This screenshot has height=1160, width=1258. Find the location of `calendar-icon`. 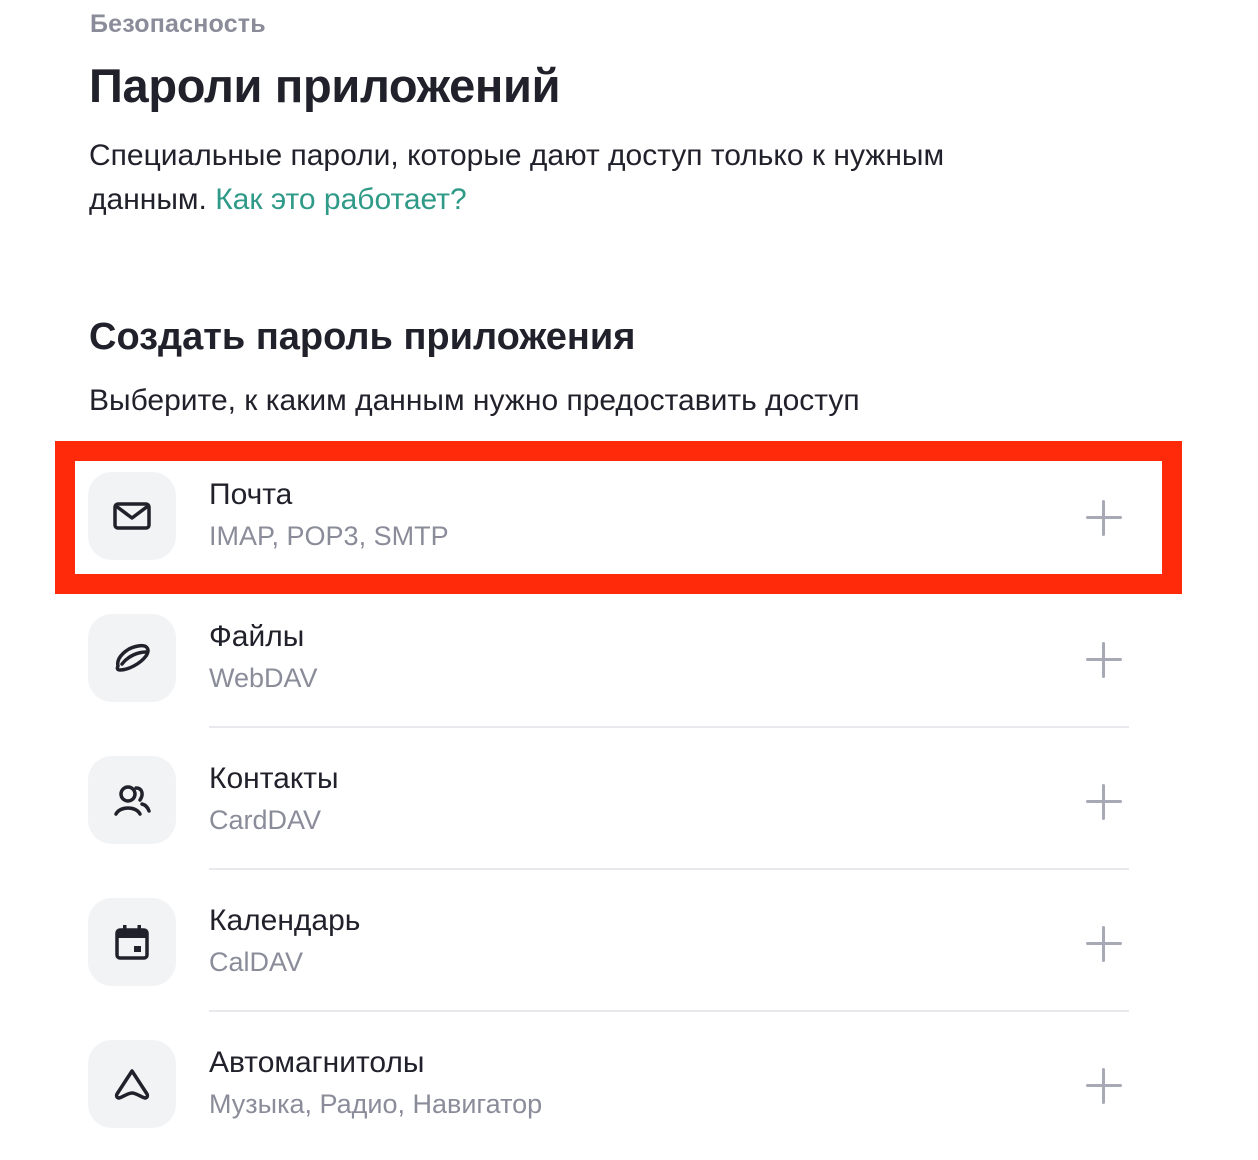

calendar-icon is located at coordinates (132, 942).